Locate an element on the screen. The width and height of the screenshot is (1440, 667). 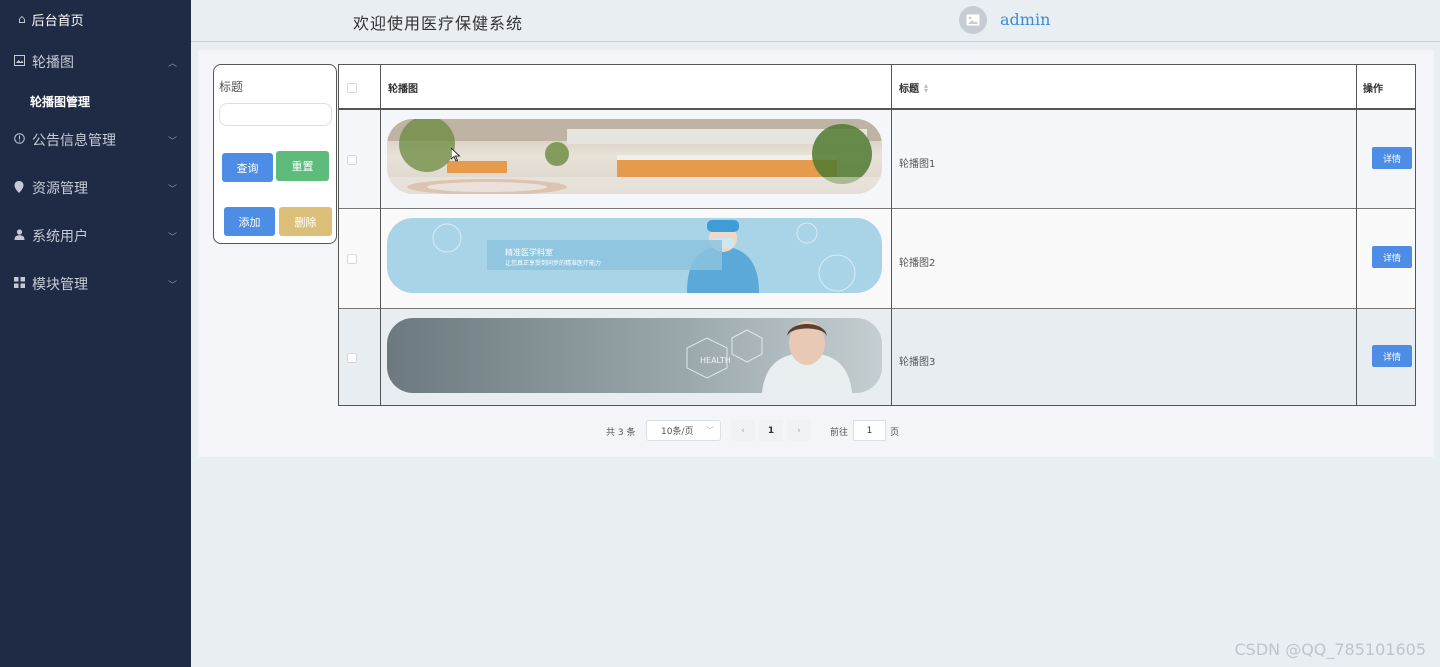
page-size-select: 10条/页 ﹀ is located at coordinates (683, 430).